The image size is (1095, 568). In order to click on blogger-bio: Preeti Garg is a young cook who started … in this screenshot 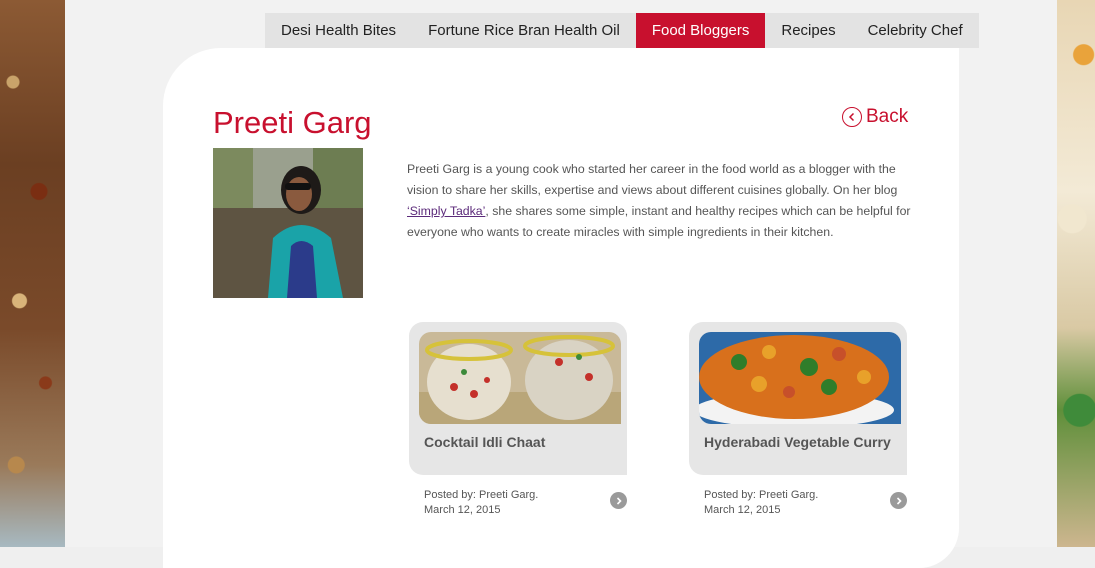, I will do `click(661, 201)`.